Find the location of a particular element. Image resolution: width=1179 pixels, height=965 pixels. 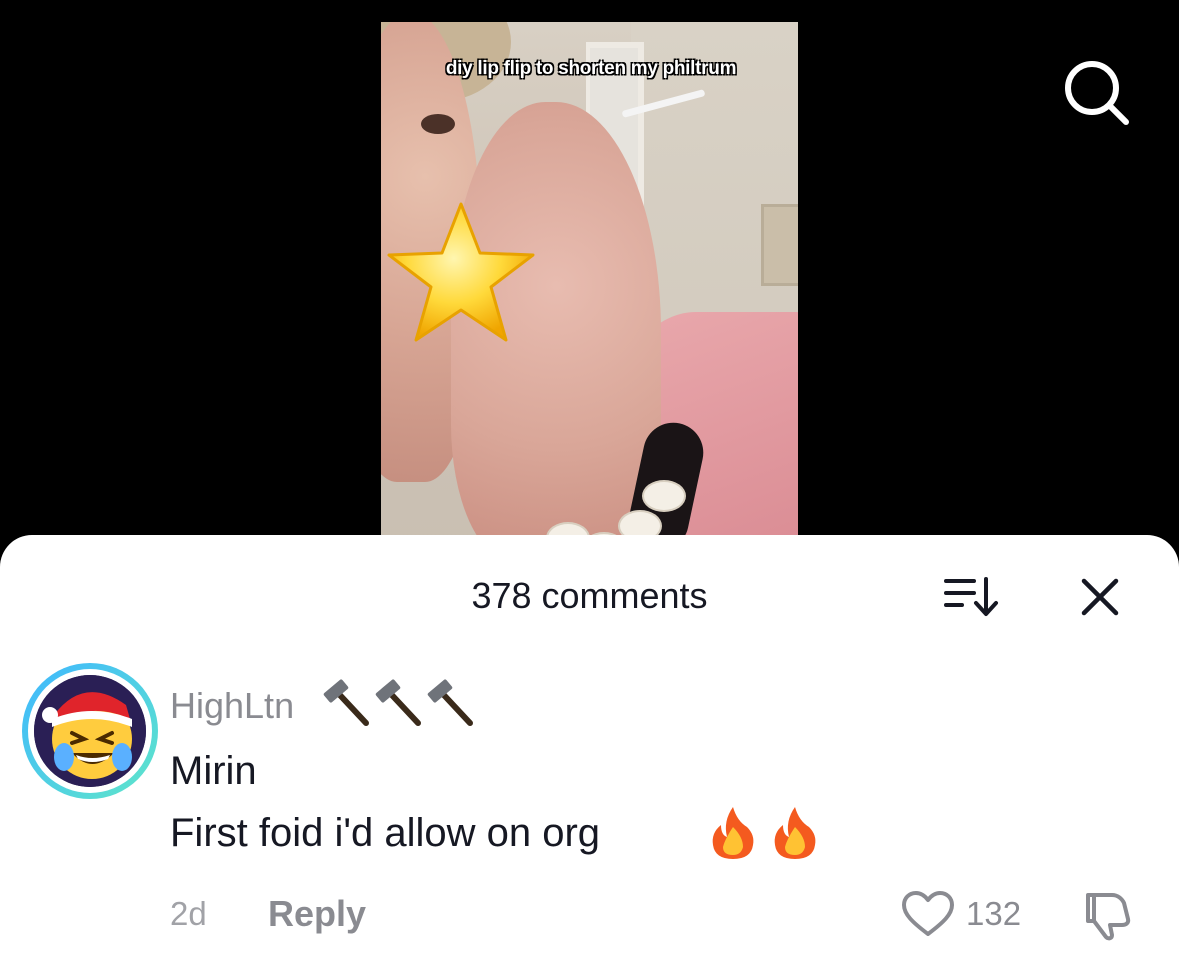

avatar is located at coordinates (90, 731).